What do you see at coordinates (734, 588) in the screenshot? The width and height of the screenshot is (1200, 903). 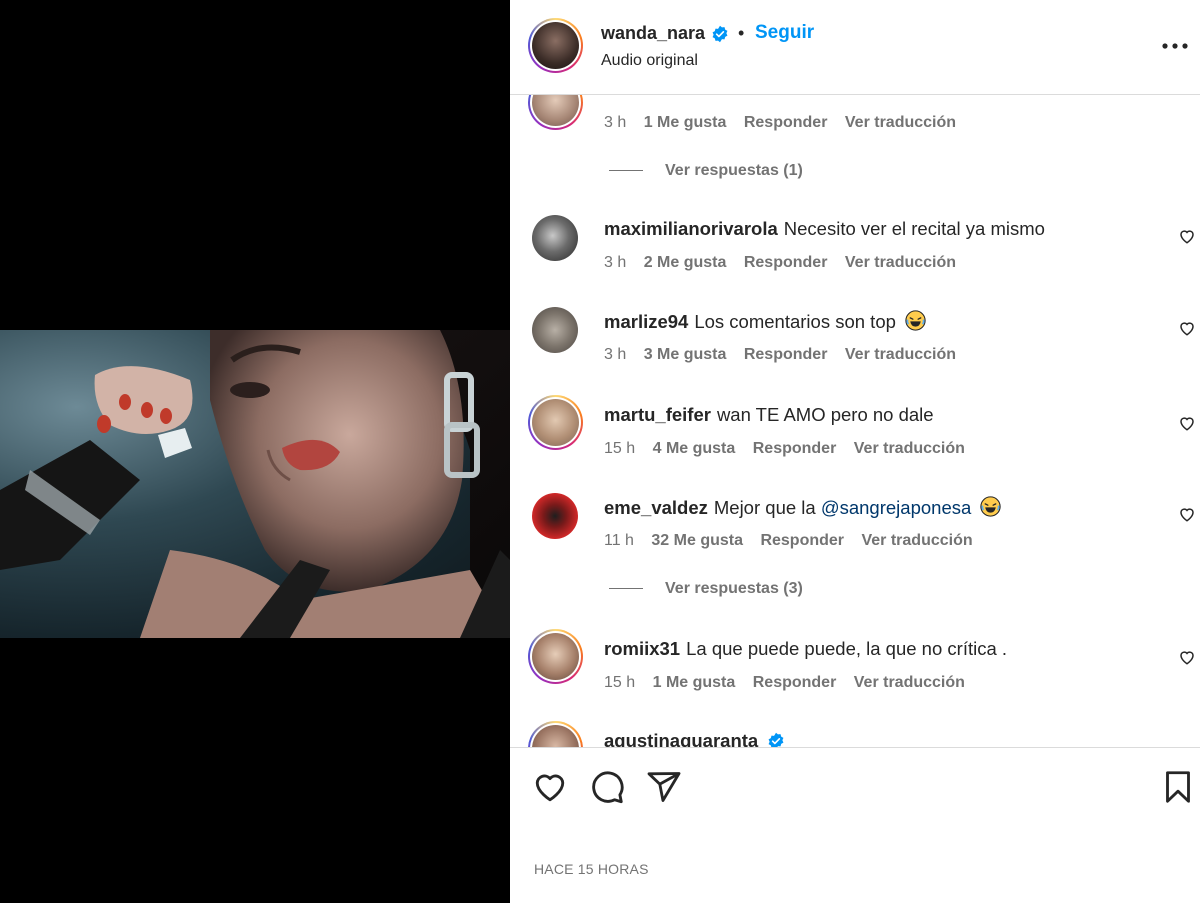 I see `view-replies-label: Ver respuestas (3)` at bounding box center [734, 588].